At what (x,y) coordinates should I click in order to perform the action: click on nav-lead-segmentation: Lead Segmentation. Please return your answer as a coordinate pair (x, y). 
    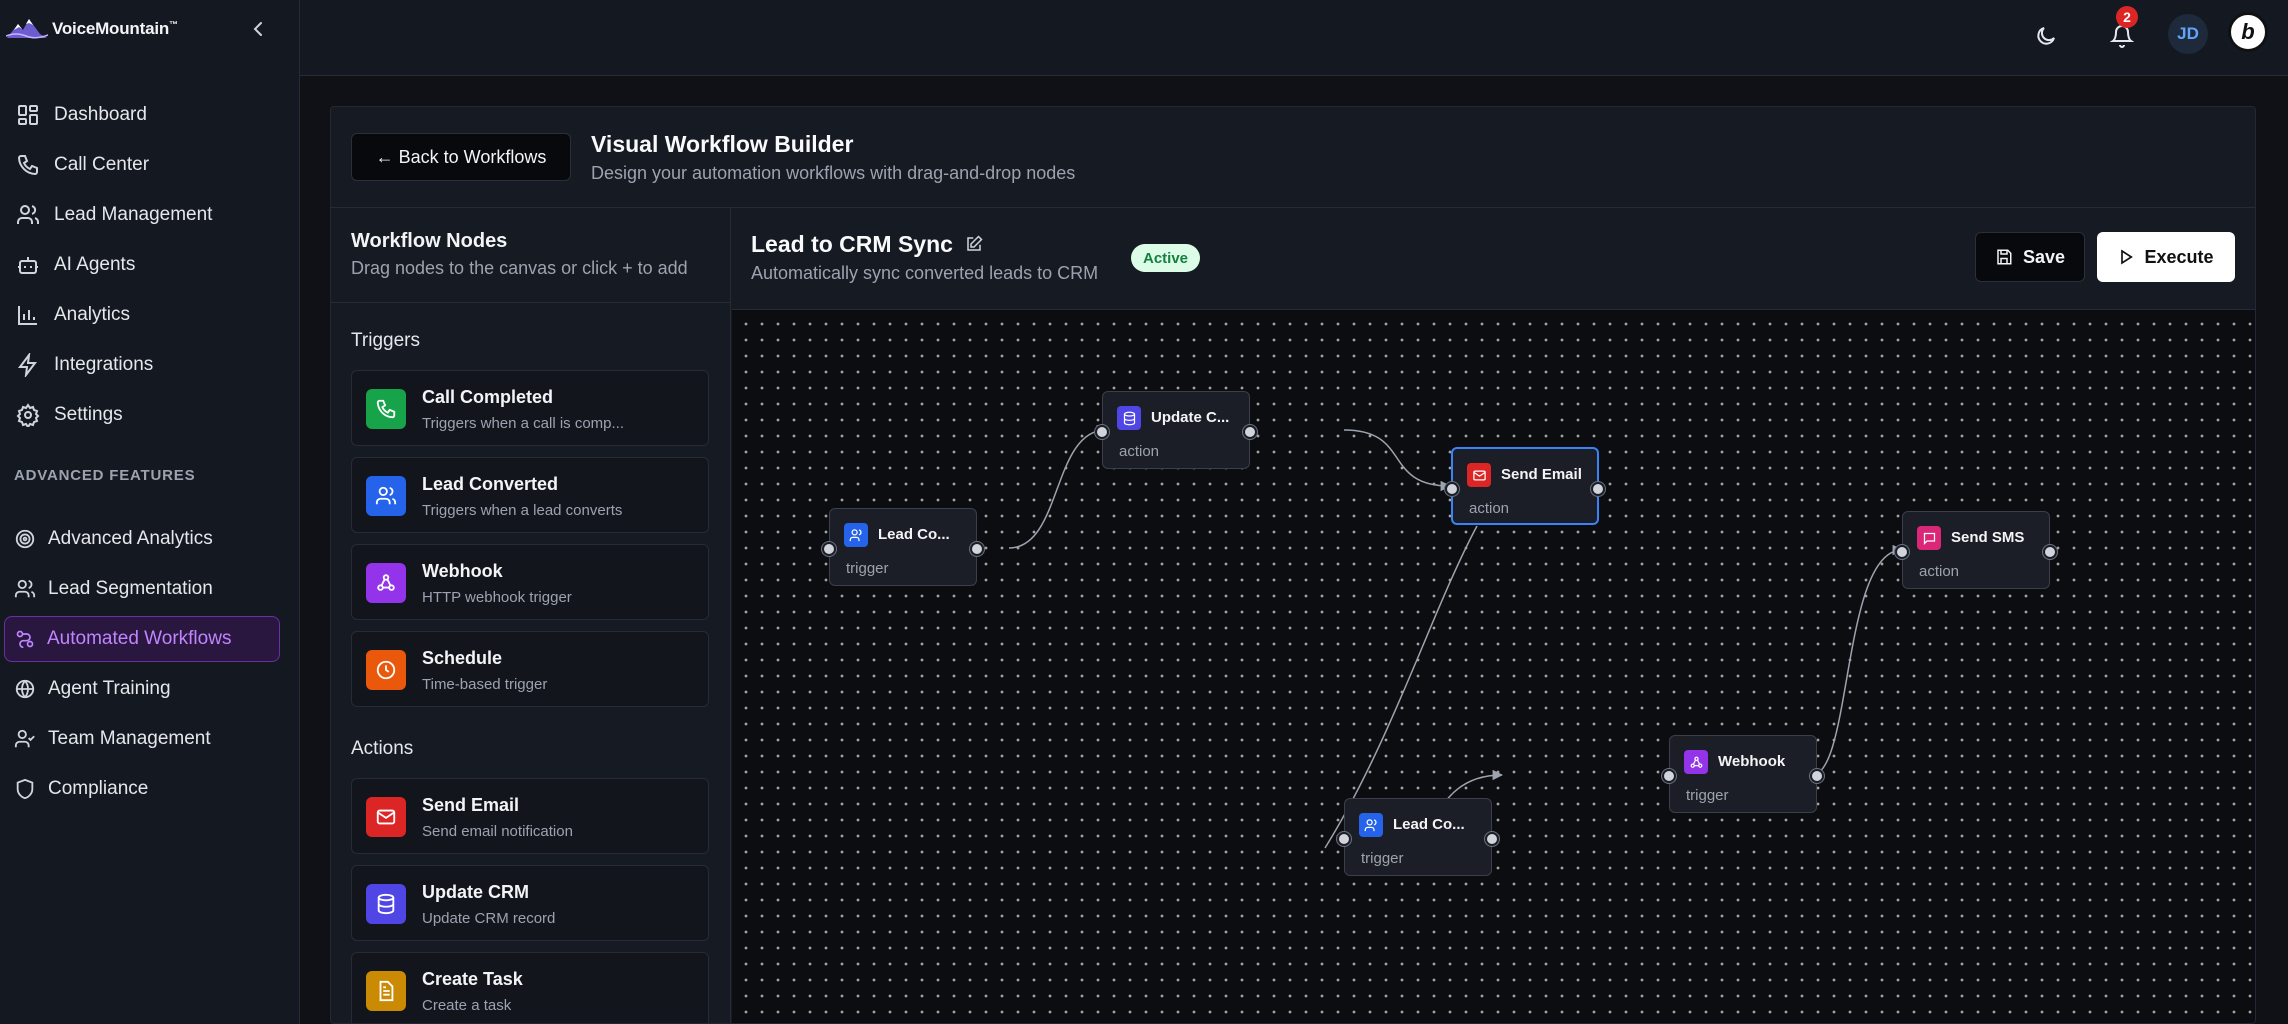
    Looking at the image, I should click on (150, 589).